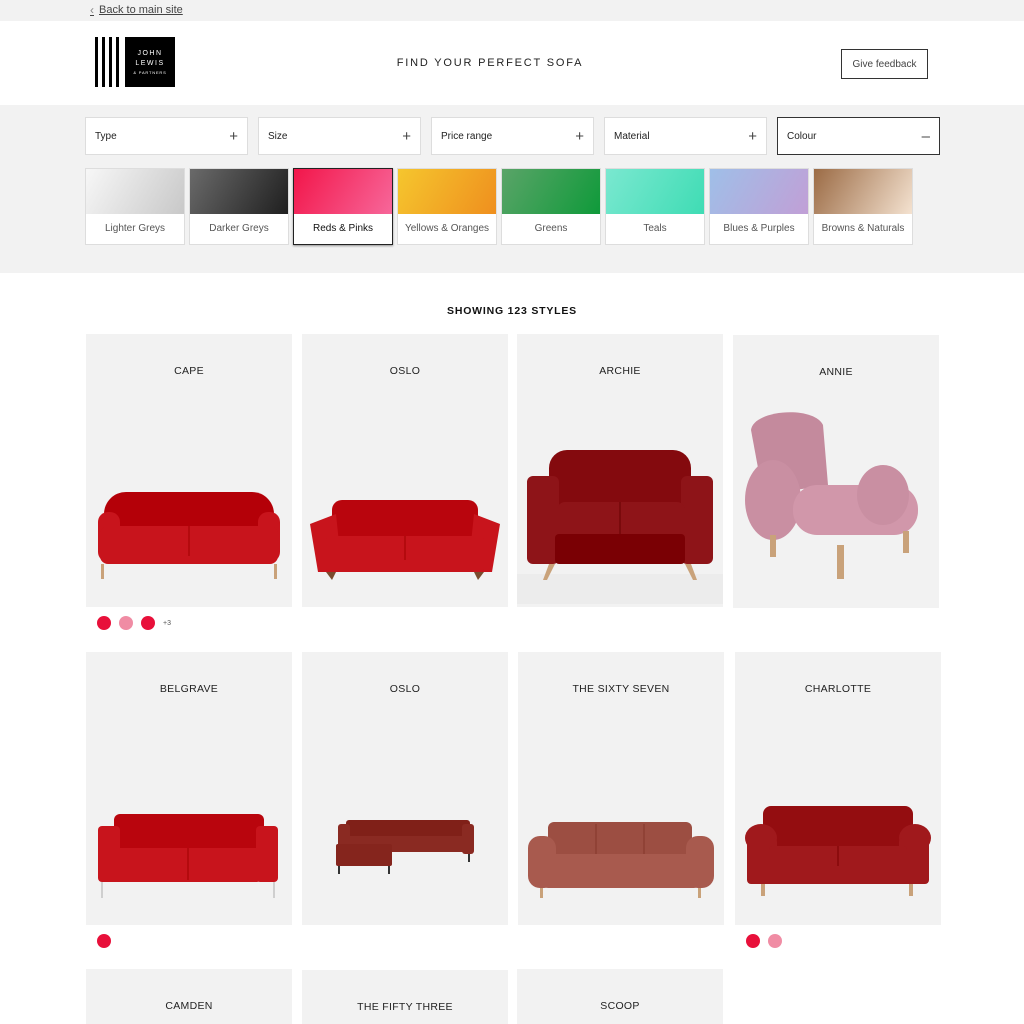 The image size is (1024, 1024). What do you see at coordinates (838, 788) in the screenshot?
I see `product-card: CHARLOTTE` at bounding box center [838, 788].